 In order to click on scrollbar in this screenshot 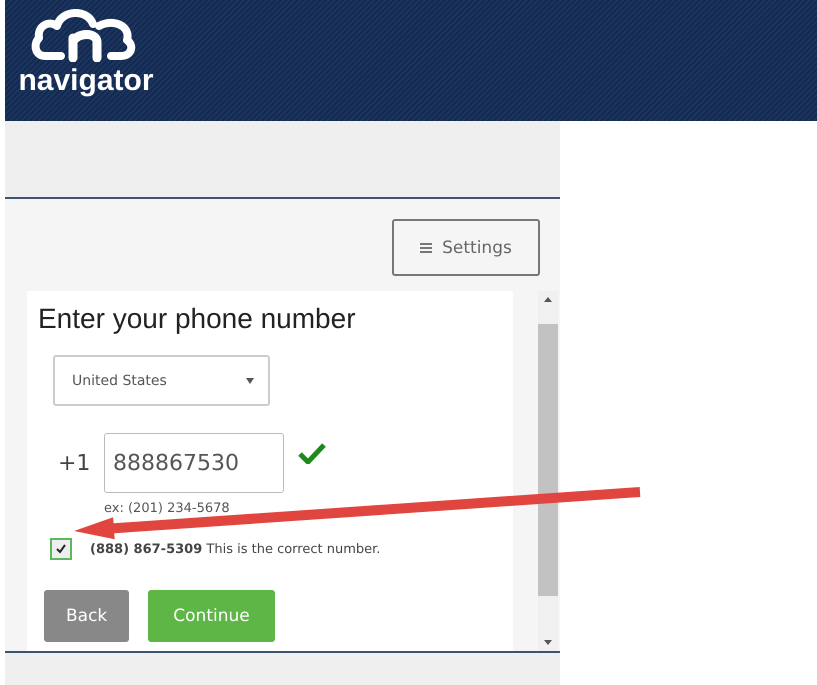, I will do `click(548, 471)`.